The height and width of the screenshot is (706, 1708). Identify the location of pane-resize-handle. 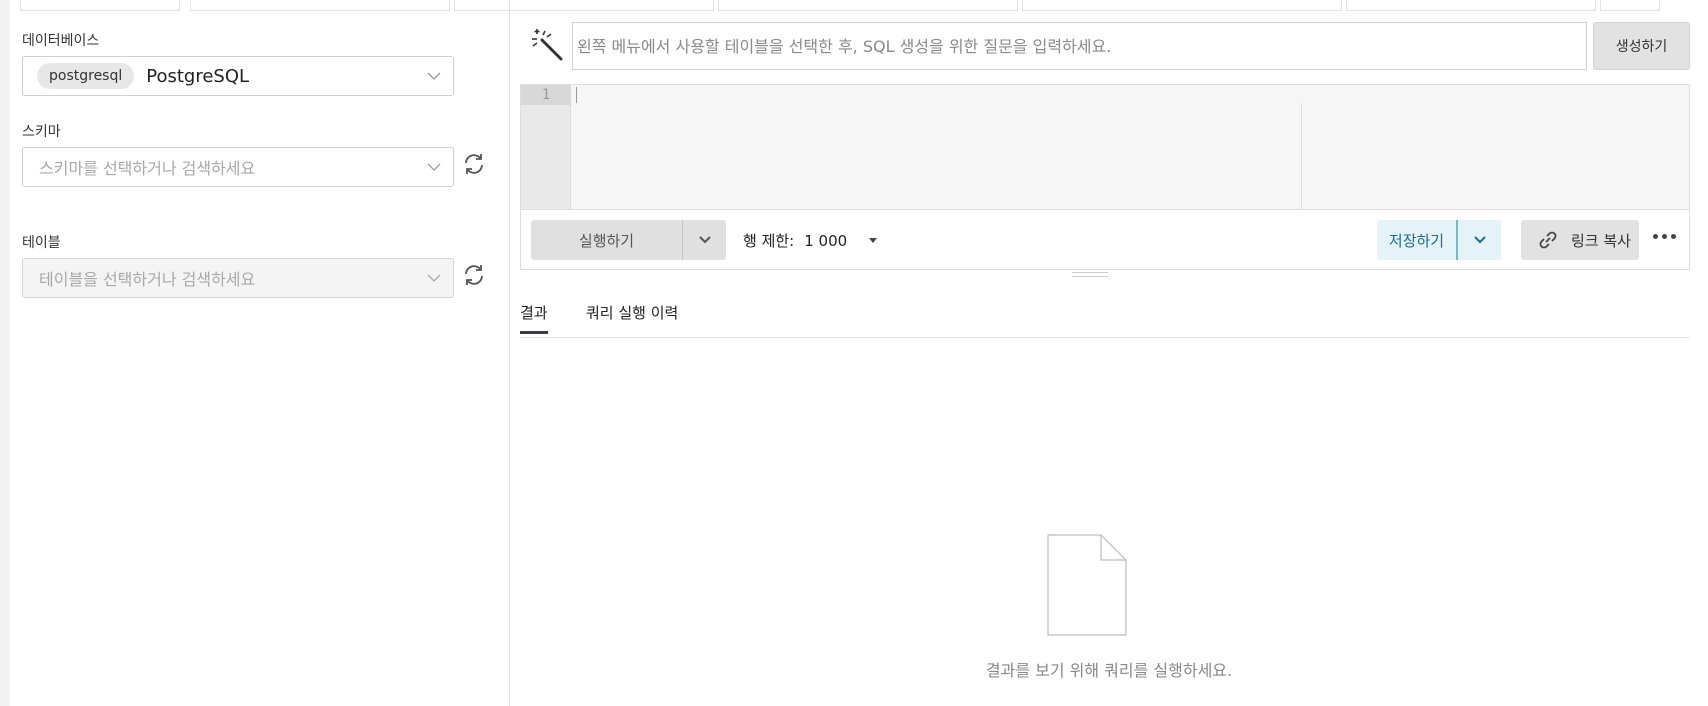
(1090, 276).